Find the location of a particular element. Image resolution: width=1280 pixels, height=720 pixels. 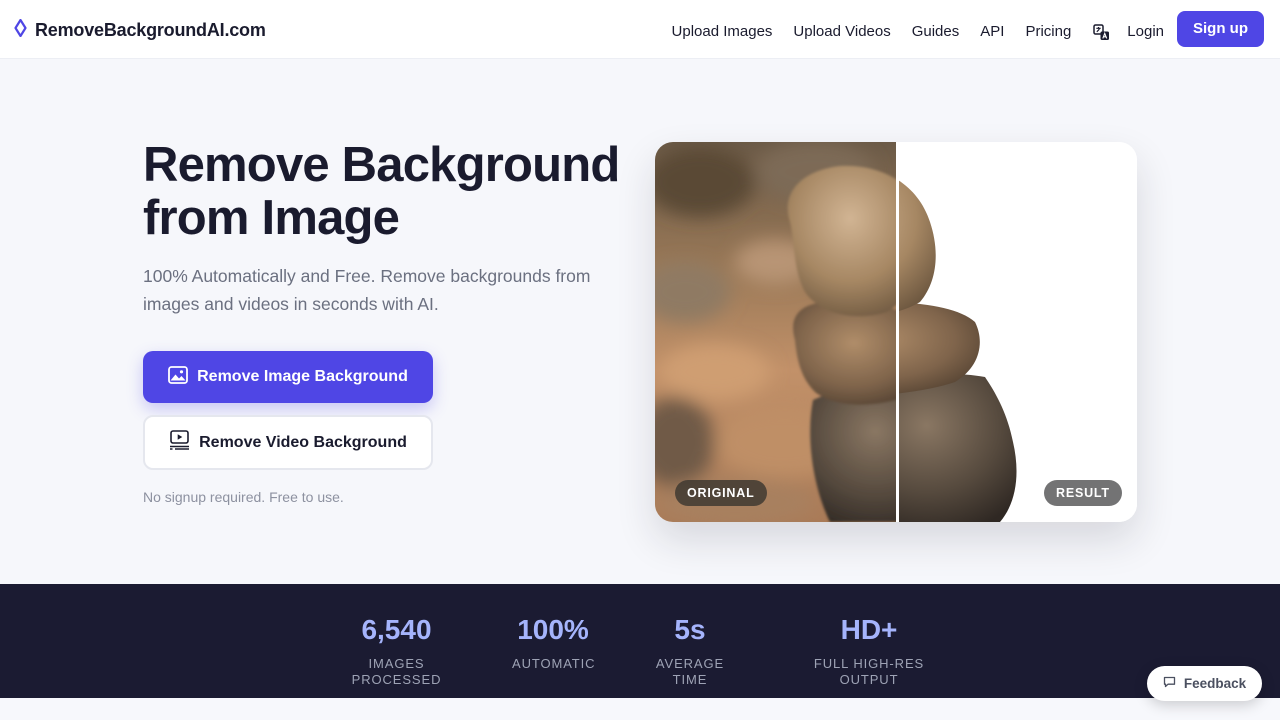

remove-video-background-button: Remove Video Background is located at coordinates (288, 442).